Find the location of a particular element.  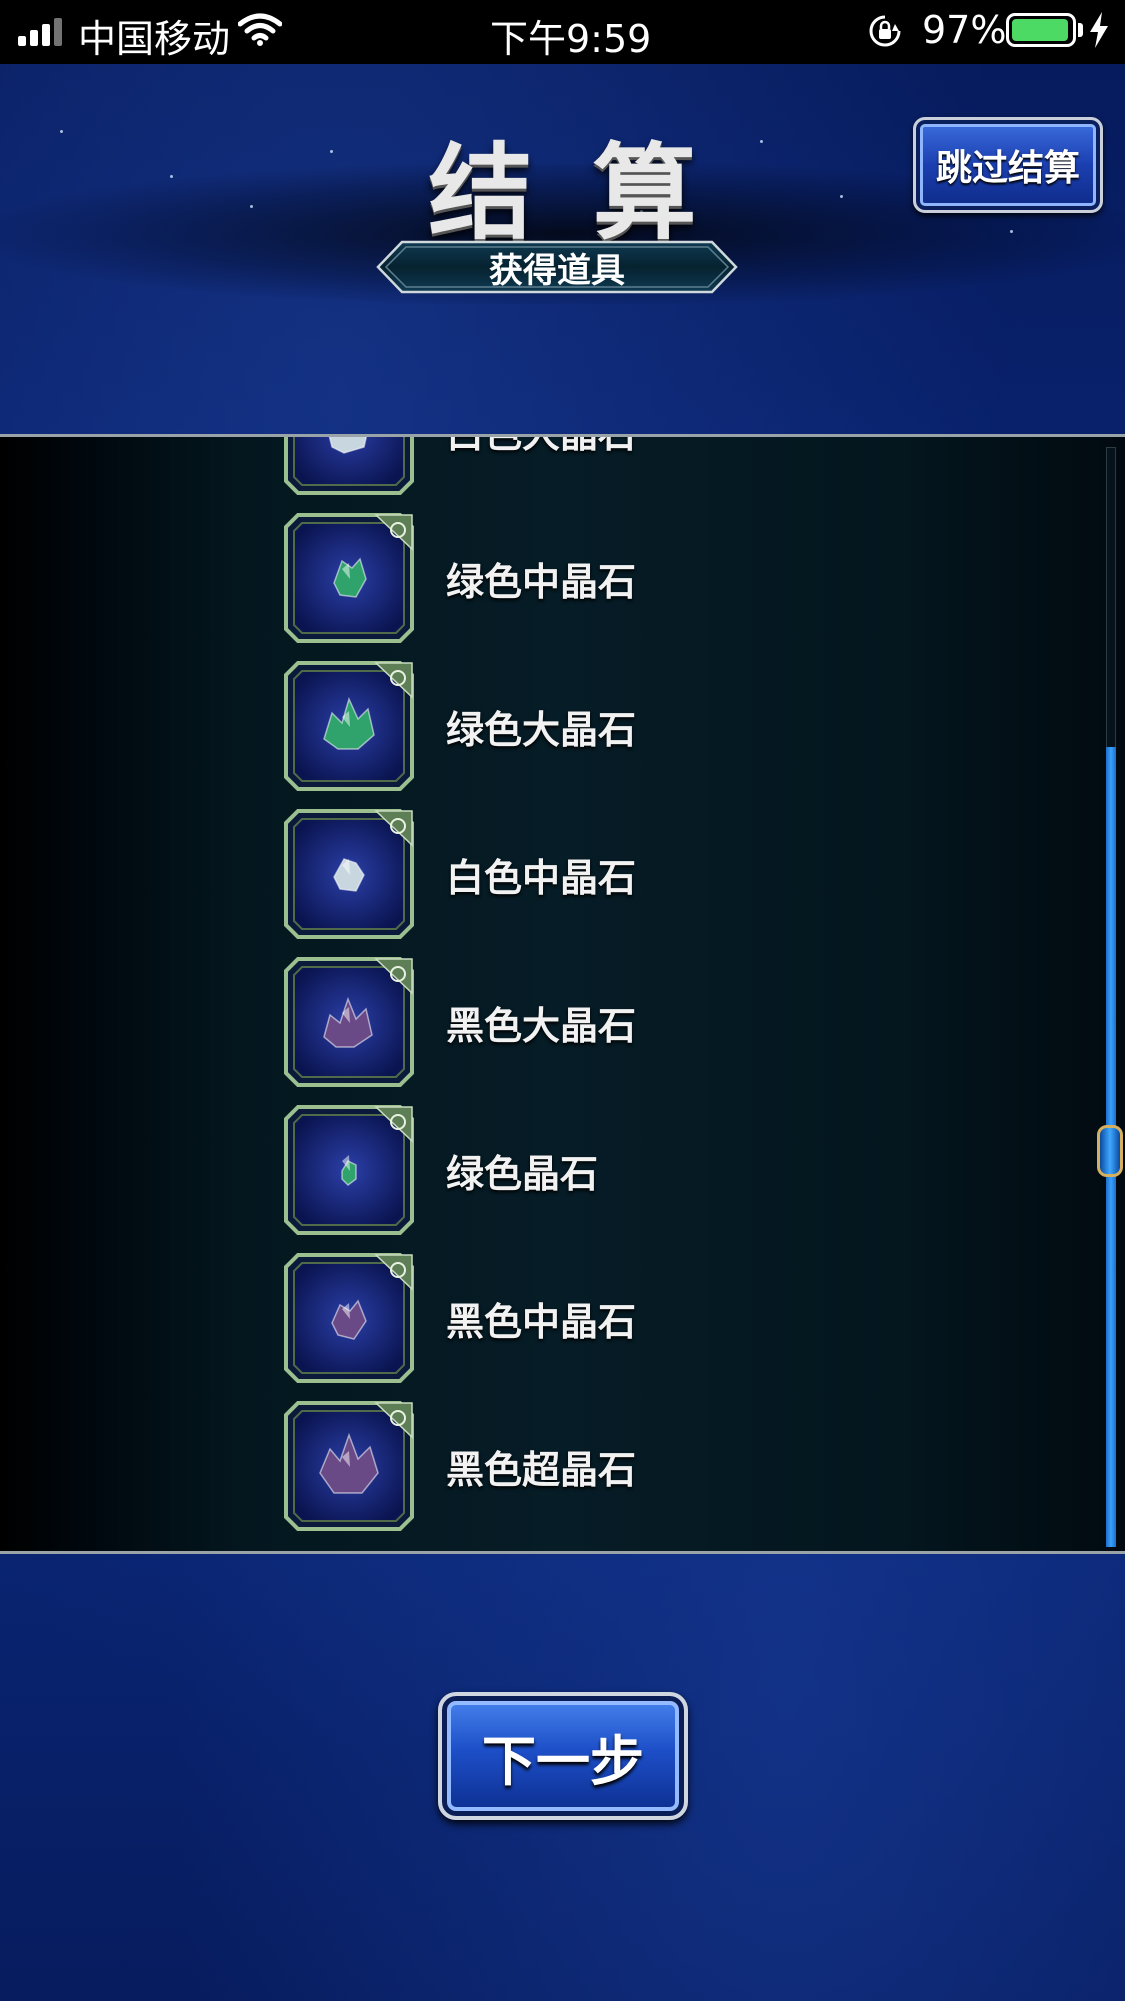

white-crystal-large-icon is located at coordinates (349, 466).